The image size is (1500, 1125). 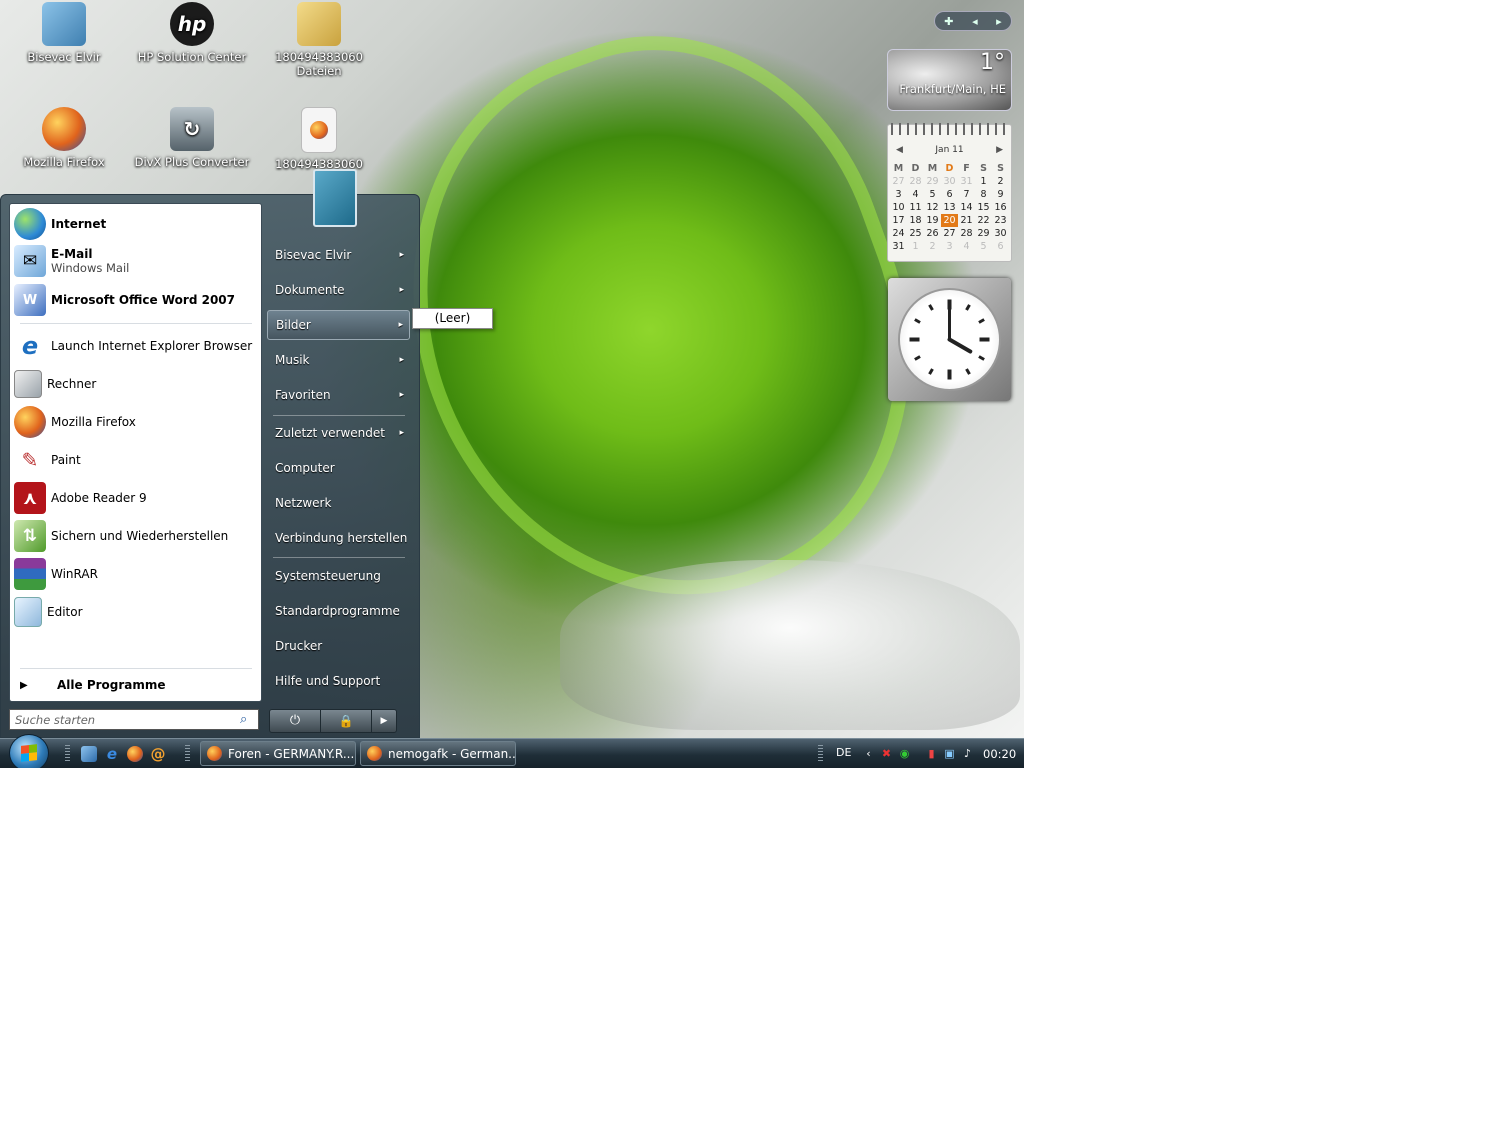 What do you see at coordinates (335, 198) in the screenshot?
I see `user-picture` at bounding box center [335, 198].